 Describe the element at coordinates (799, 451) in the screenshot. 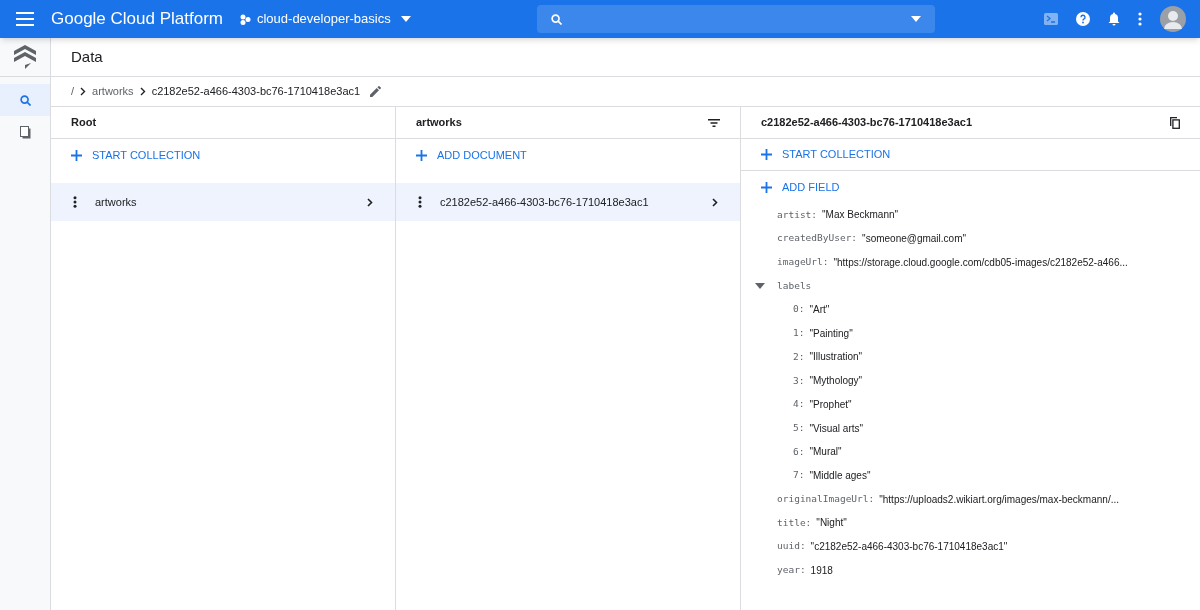

I see `field-key: 6:` at that location.